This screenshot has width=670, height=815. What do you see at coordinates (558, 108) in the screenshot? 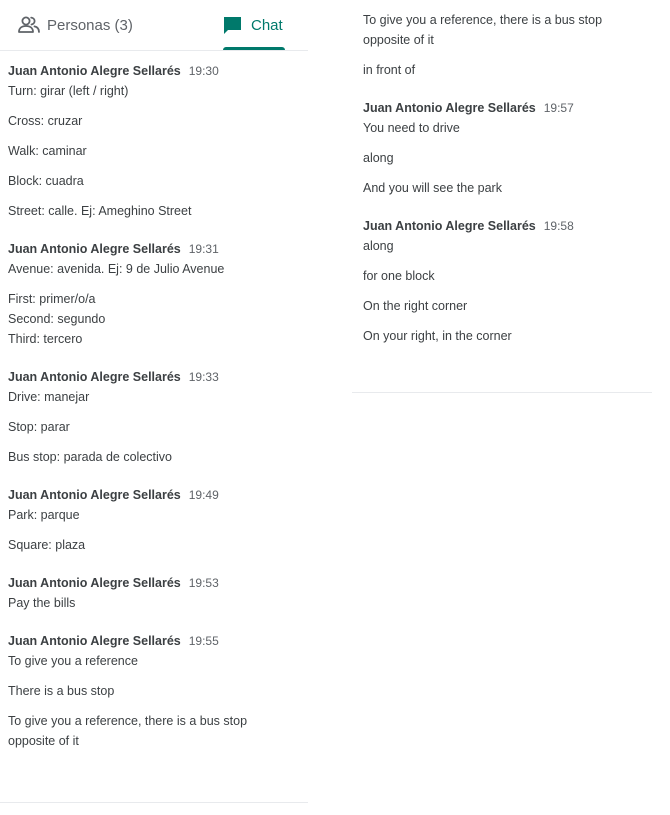
I see `message-timestamp: 19:57` at bounding box center [558, 108].